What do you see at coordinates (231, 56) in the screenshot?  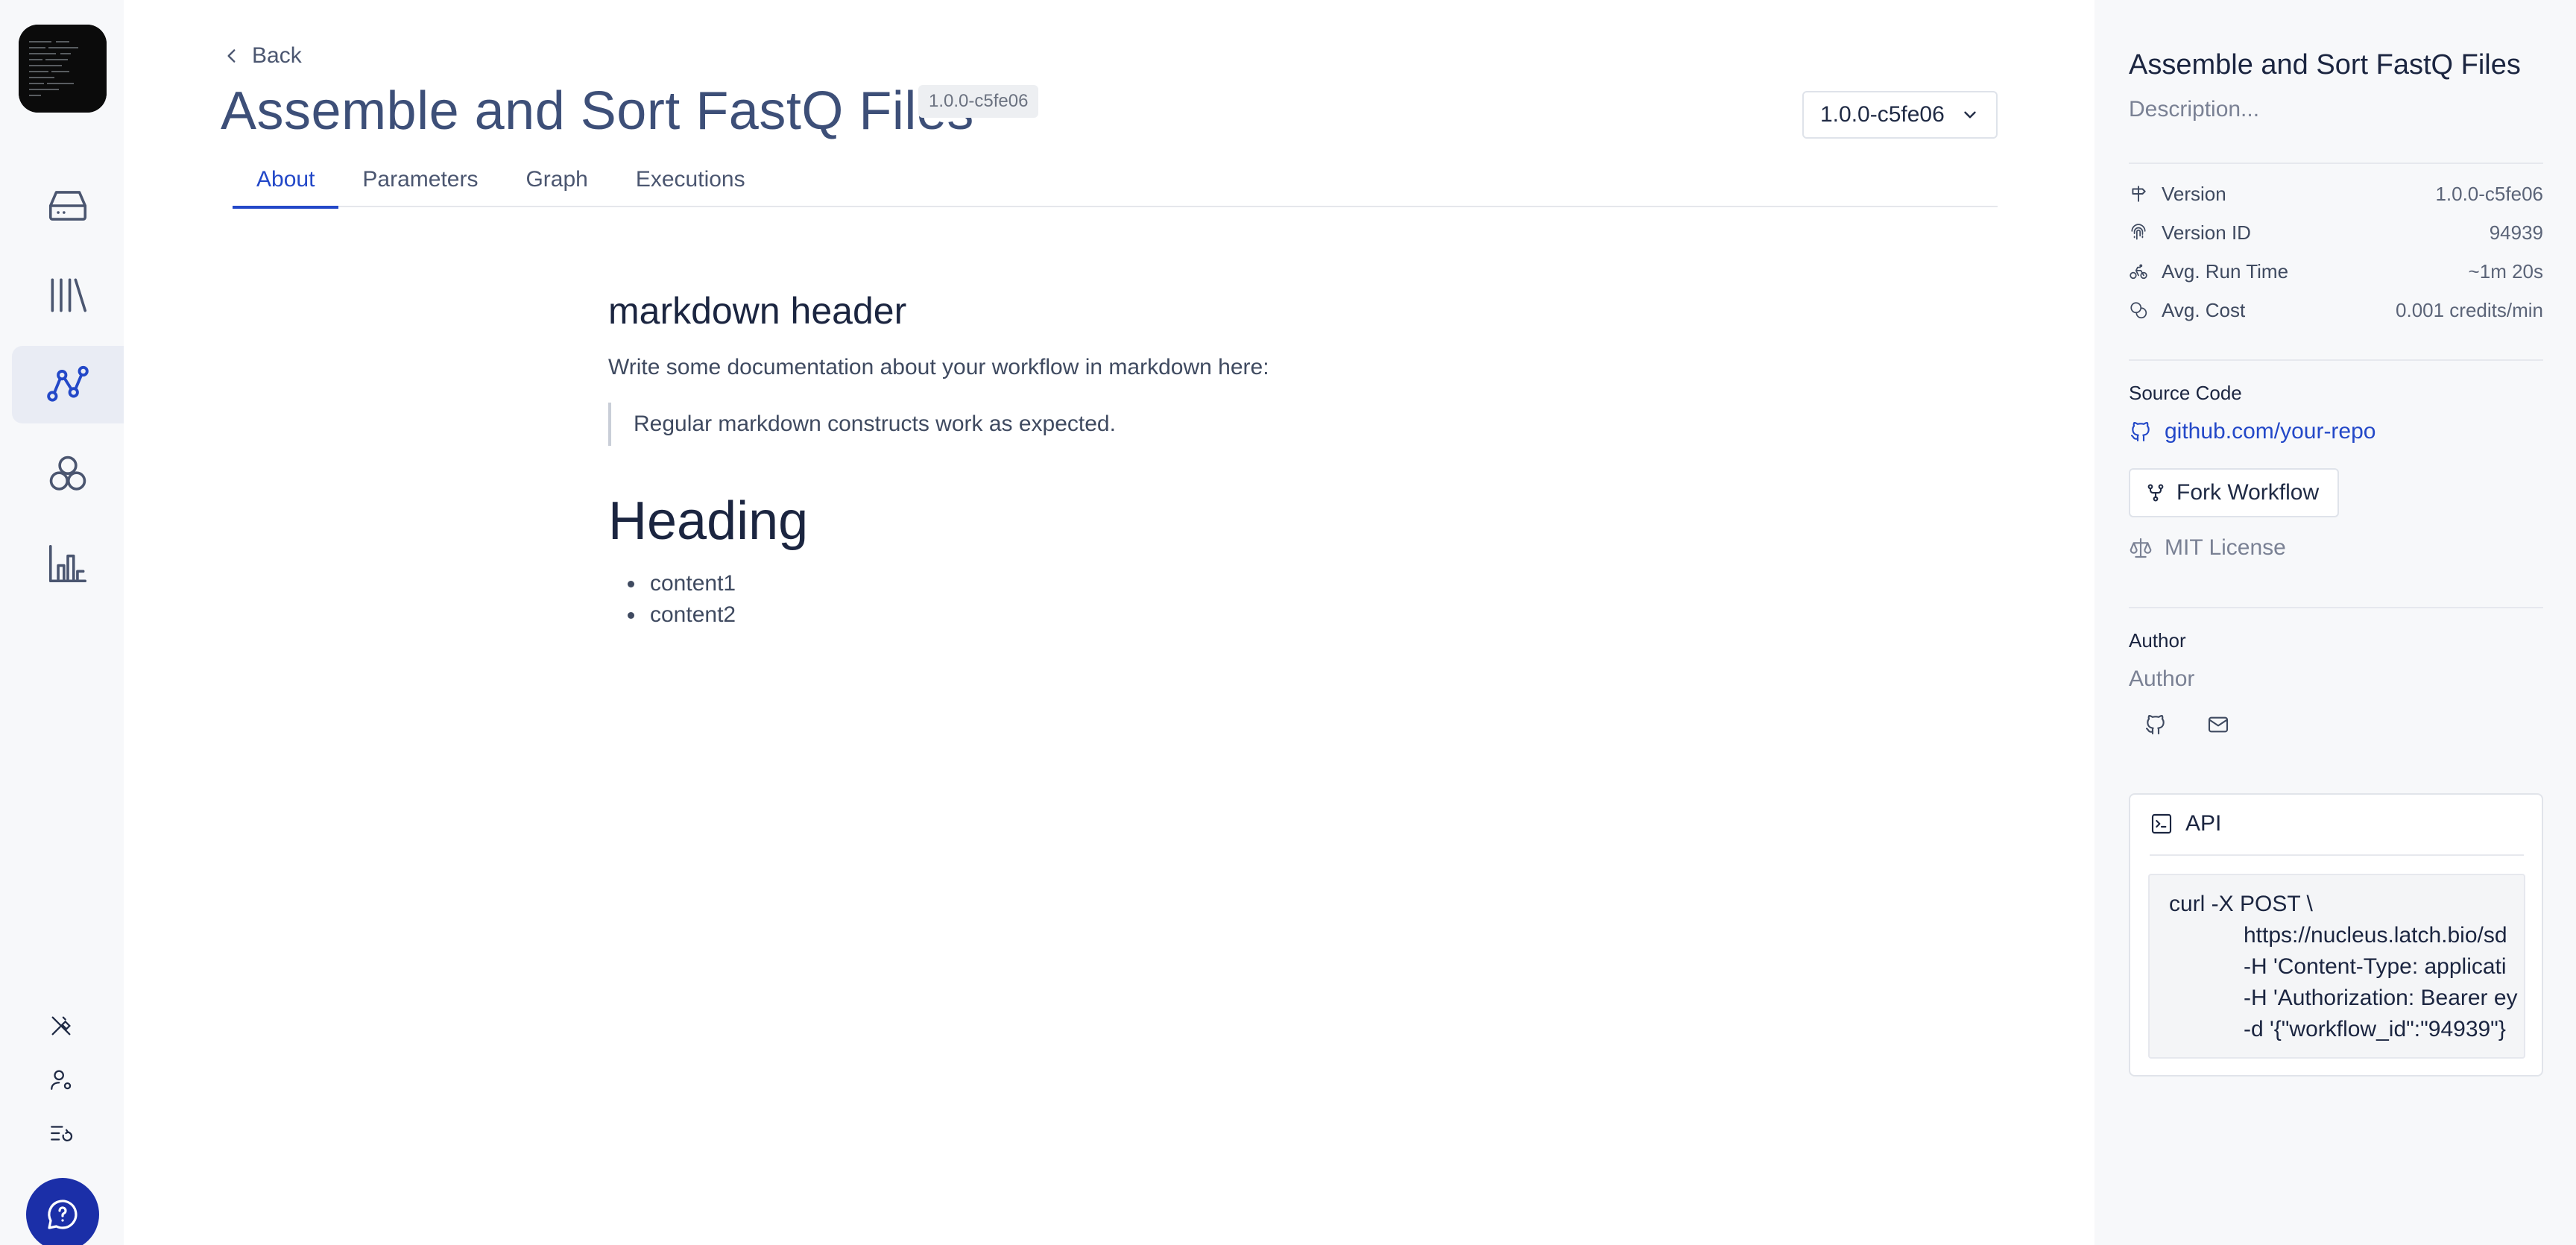 I see `chevron-left-icon` at bounding box center [231, 56].